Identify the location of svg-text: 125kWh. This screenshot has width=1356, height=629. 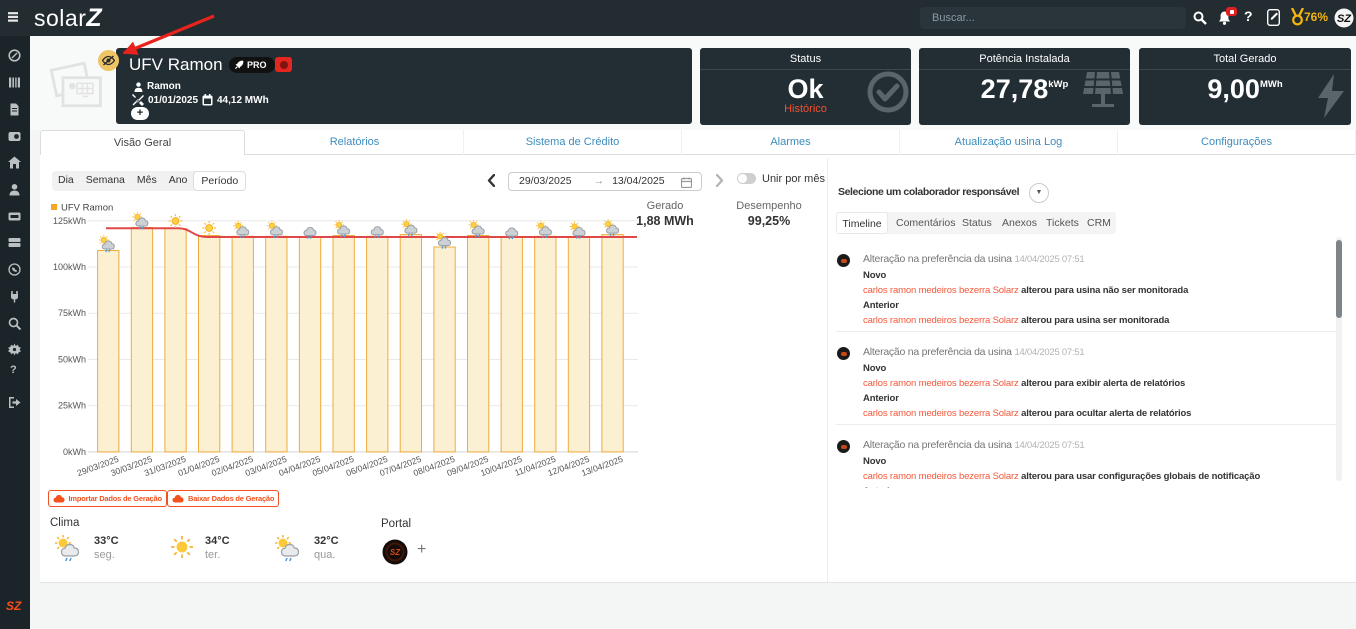
(69, 221).